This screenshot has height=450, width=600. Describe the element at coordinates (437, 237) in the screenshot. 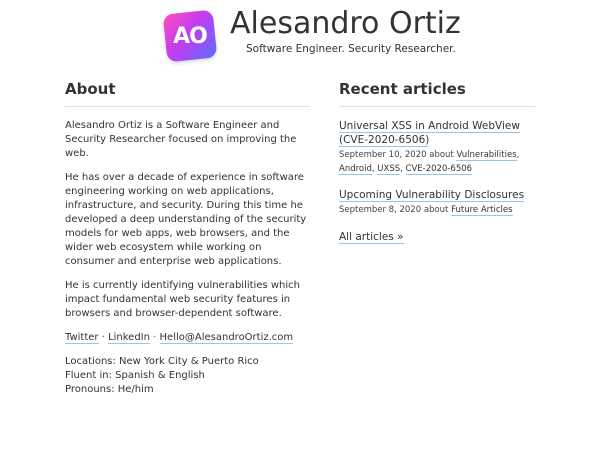

I see `all-articles-container: All articles »` at that location.